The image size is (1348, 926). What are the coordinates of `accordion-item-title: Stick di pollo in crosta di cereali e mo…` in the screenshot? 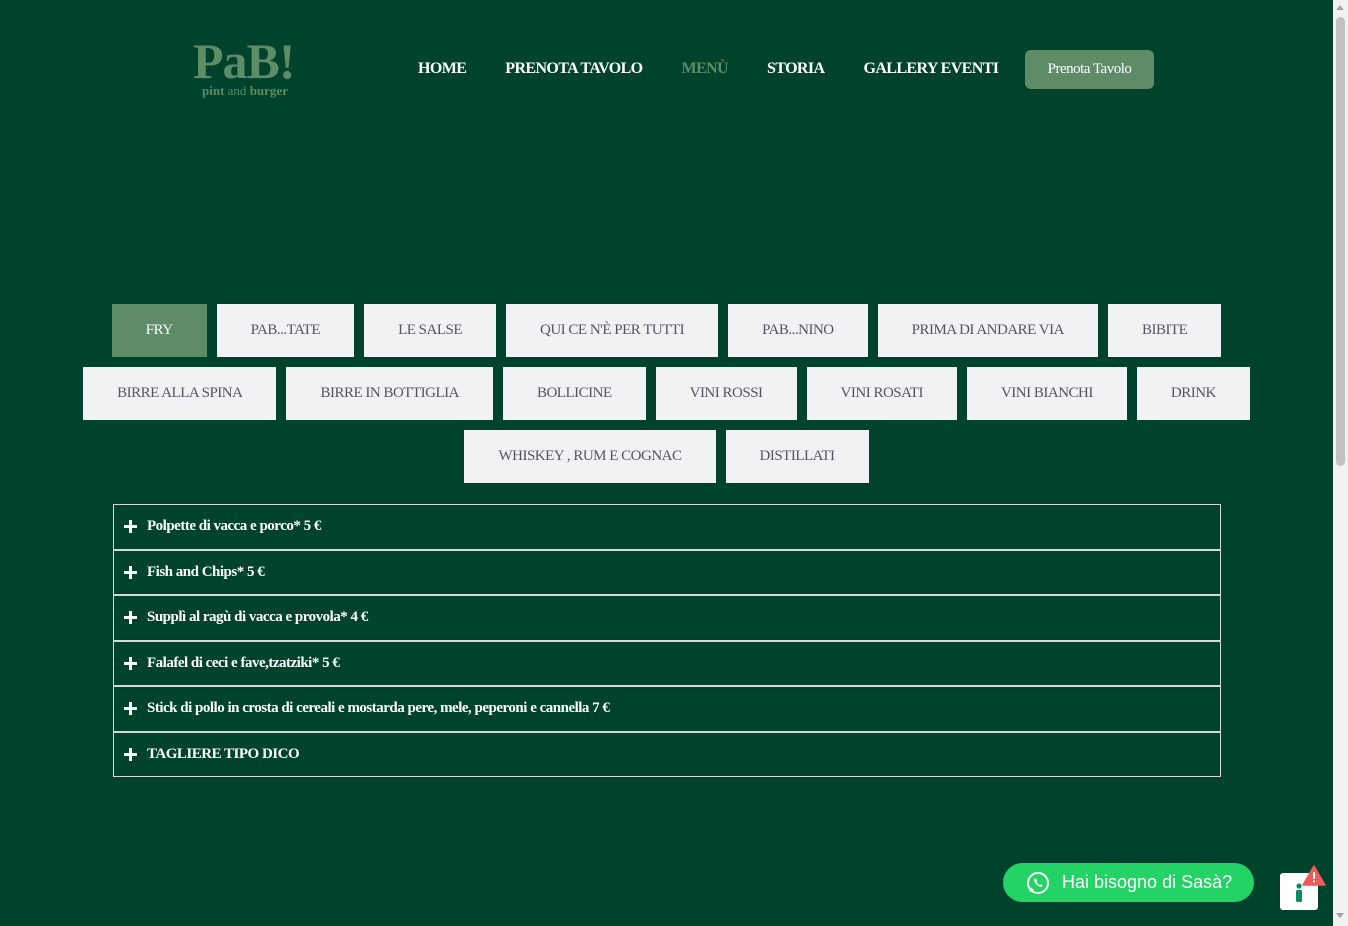 It's located at (378, 708).